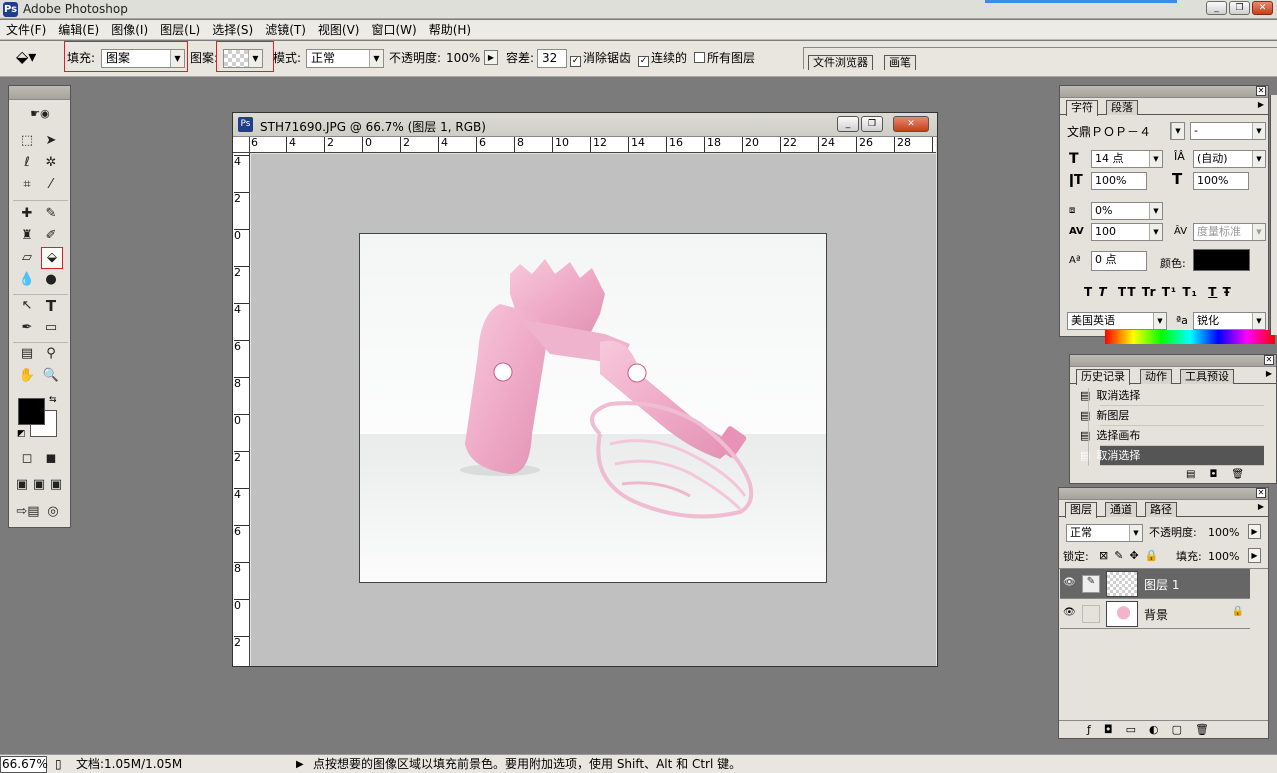  I want to click on strikethrough-button: Ŧ, so click(1227, 292).